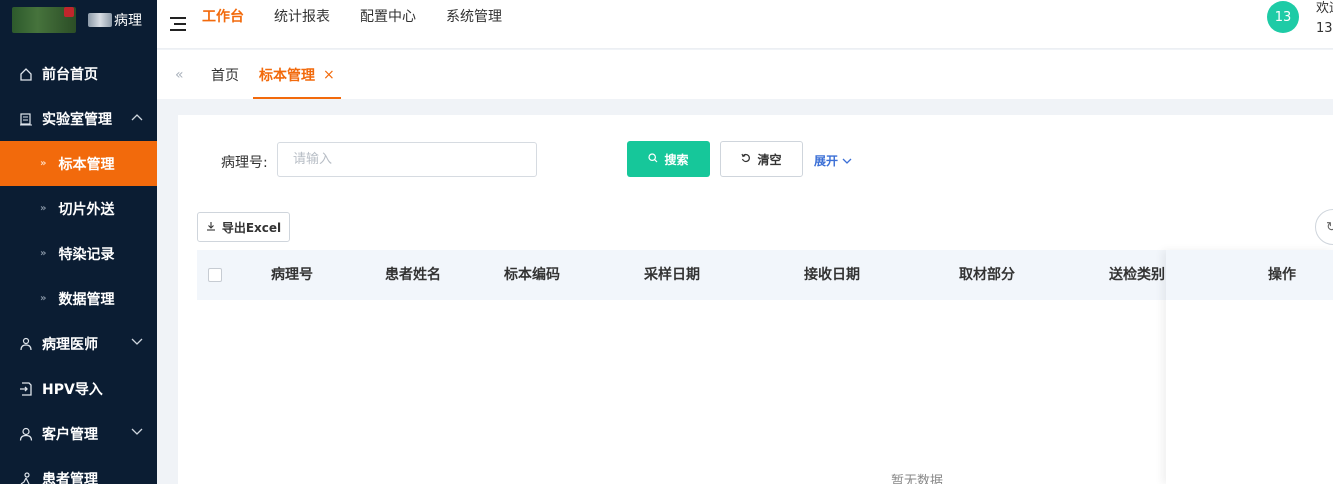  Describe the element at coordinates (1137, 275) in the screenshot. I see `column-header: 送检类别` at that location.